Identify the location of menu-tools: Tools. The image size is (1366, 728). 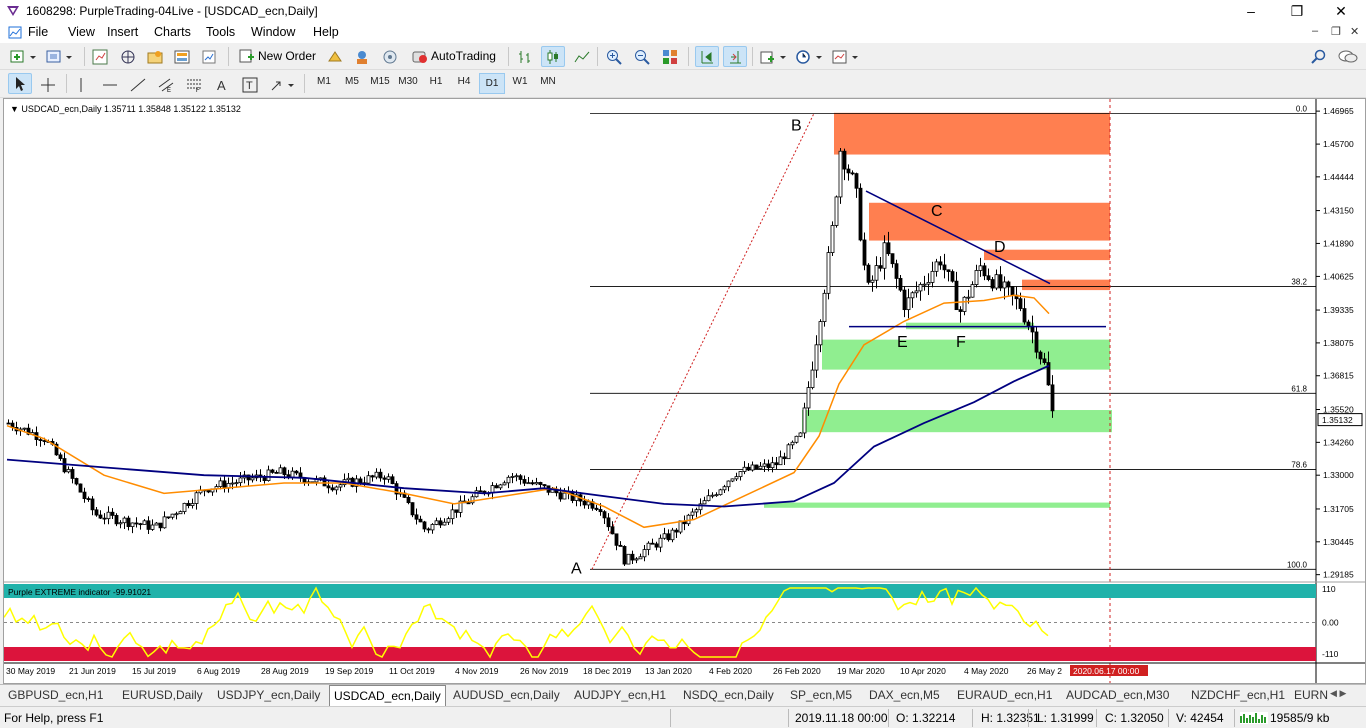
(220, 32).